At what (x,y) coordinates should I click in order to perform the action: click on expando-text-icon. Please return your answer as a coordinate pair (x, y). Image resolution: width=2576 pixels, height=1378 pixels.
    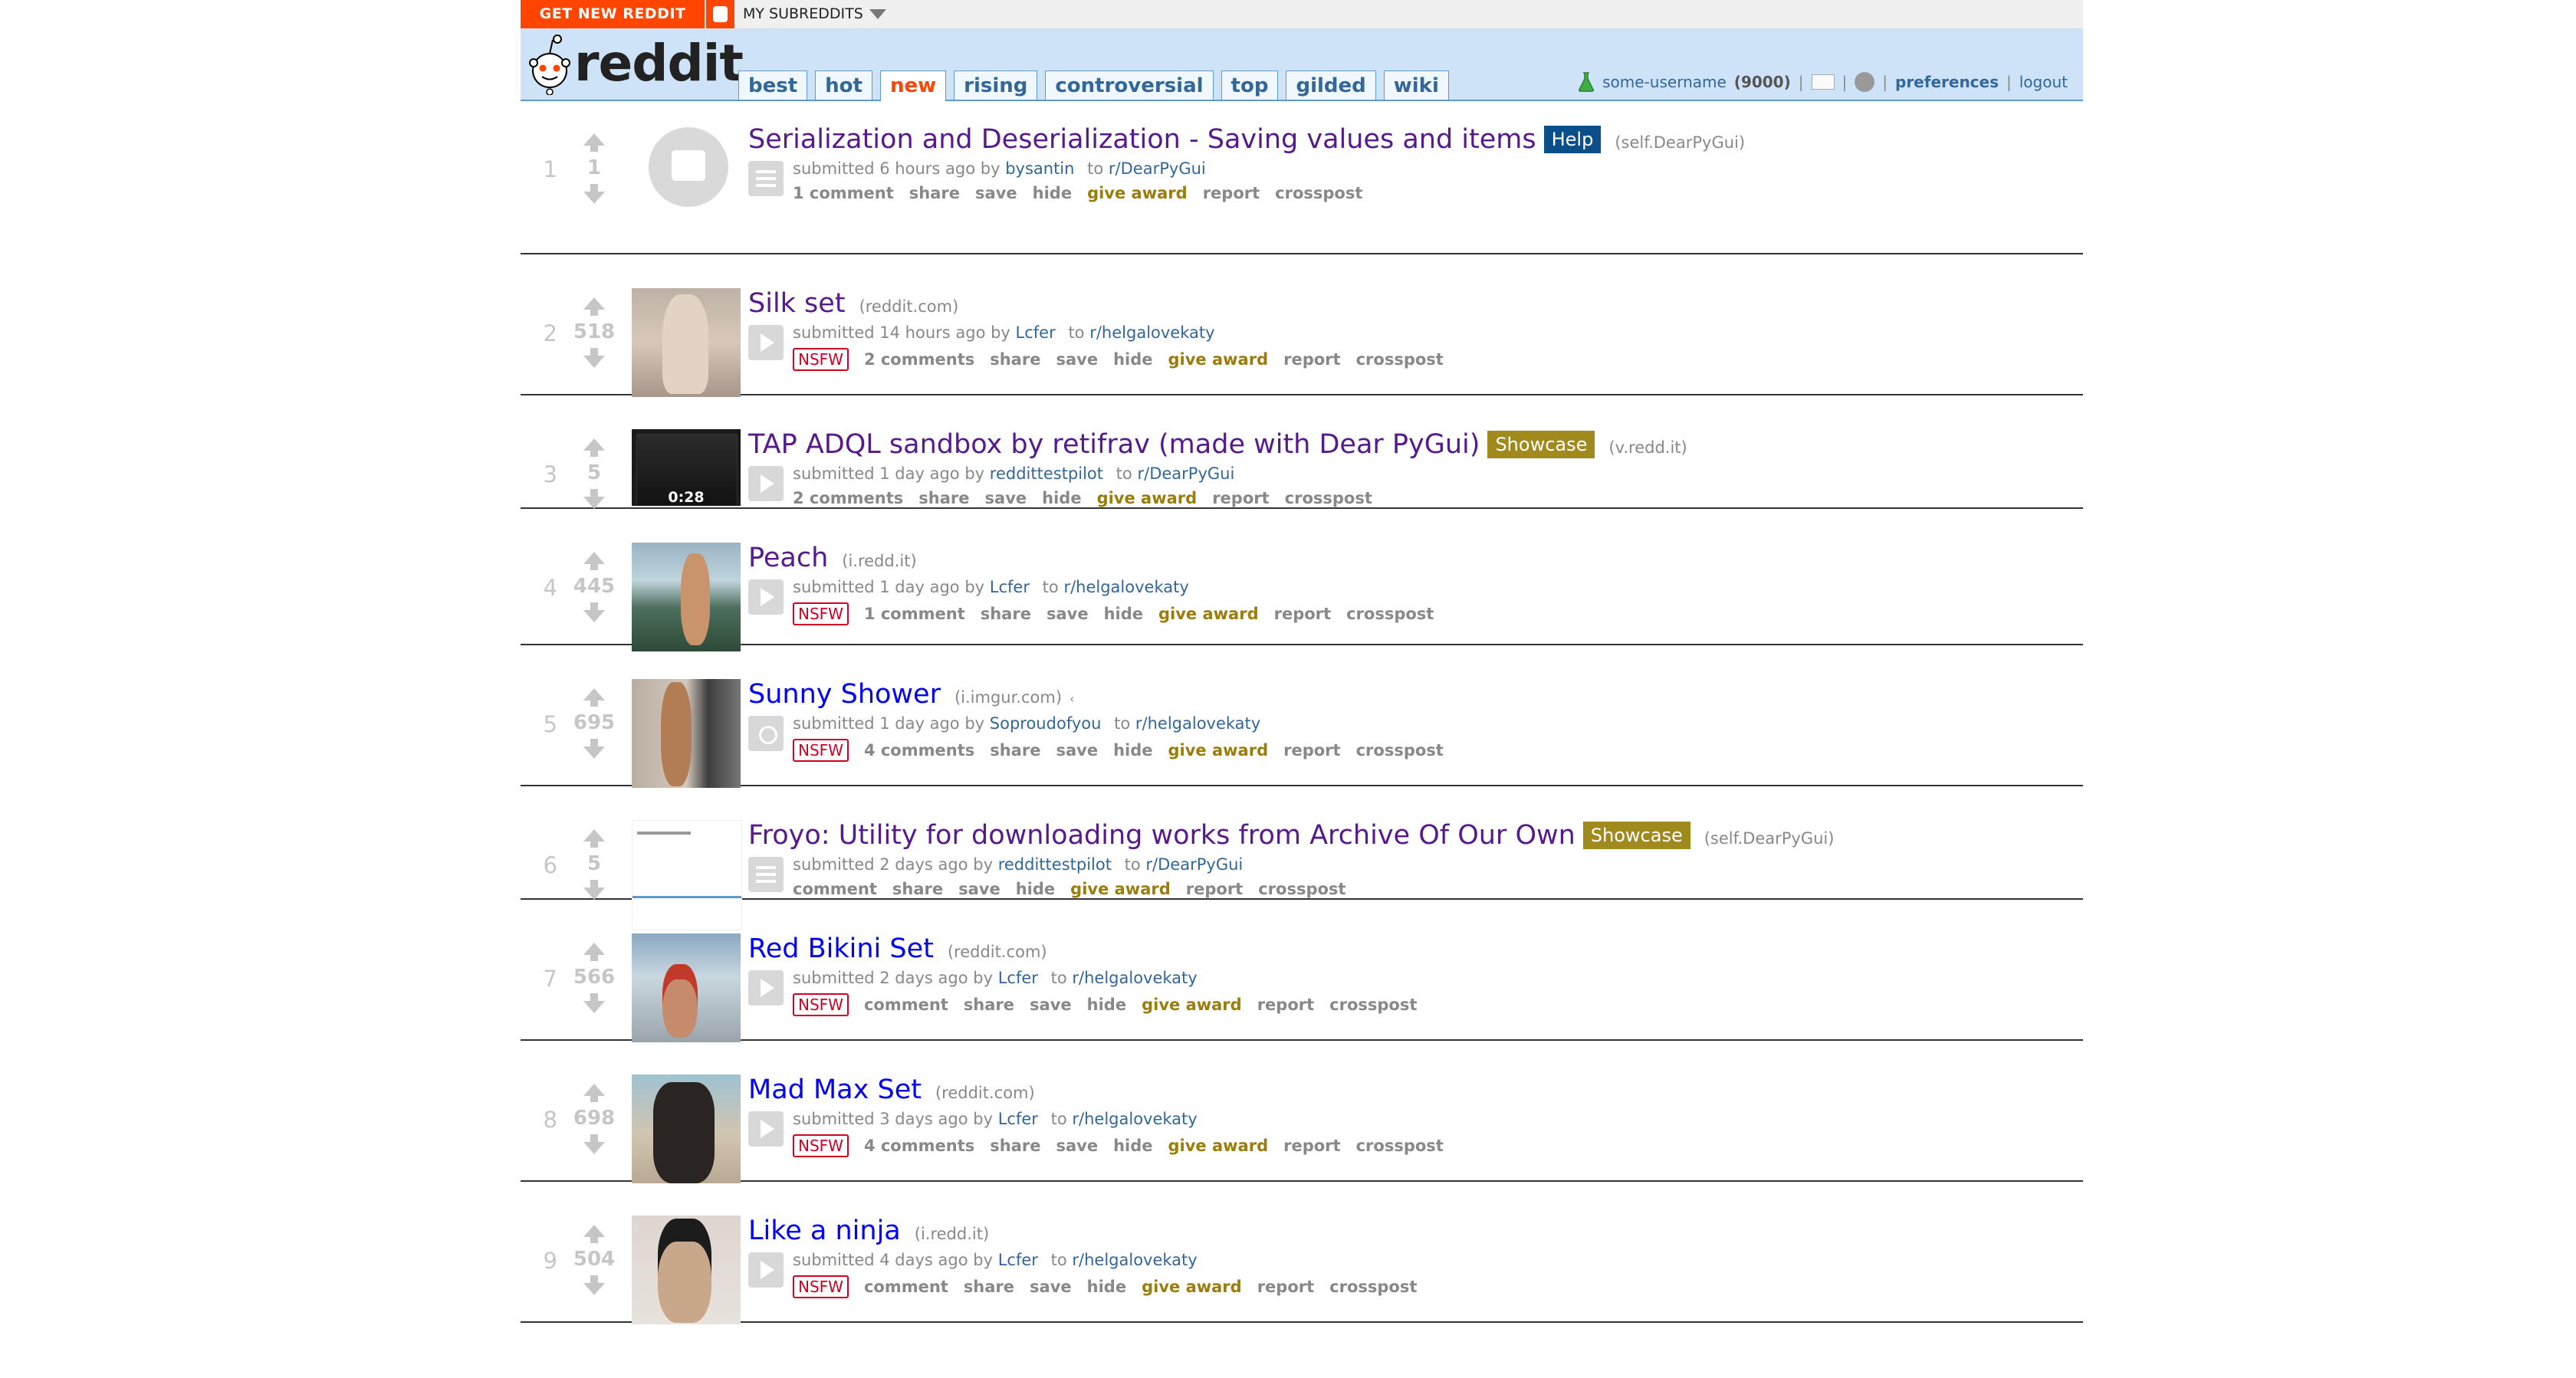
    Looking at the image, I should click on (766, 875).